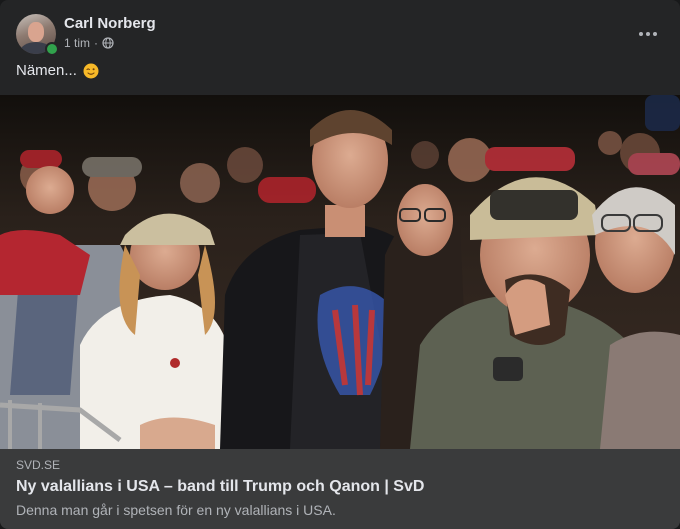 The width and height of the screenshot is (680, 529). I want to click on post-header: Carl Norberg 1 tim ·, so click(340, 35).